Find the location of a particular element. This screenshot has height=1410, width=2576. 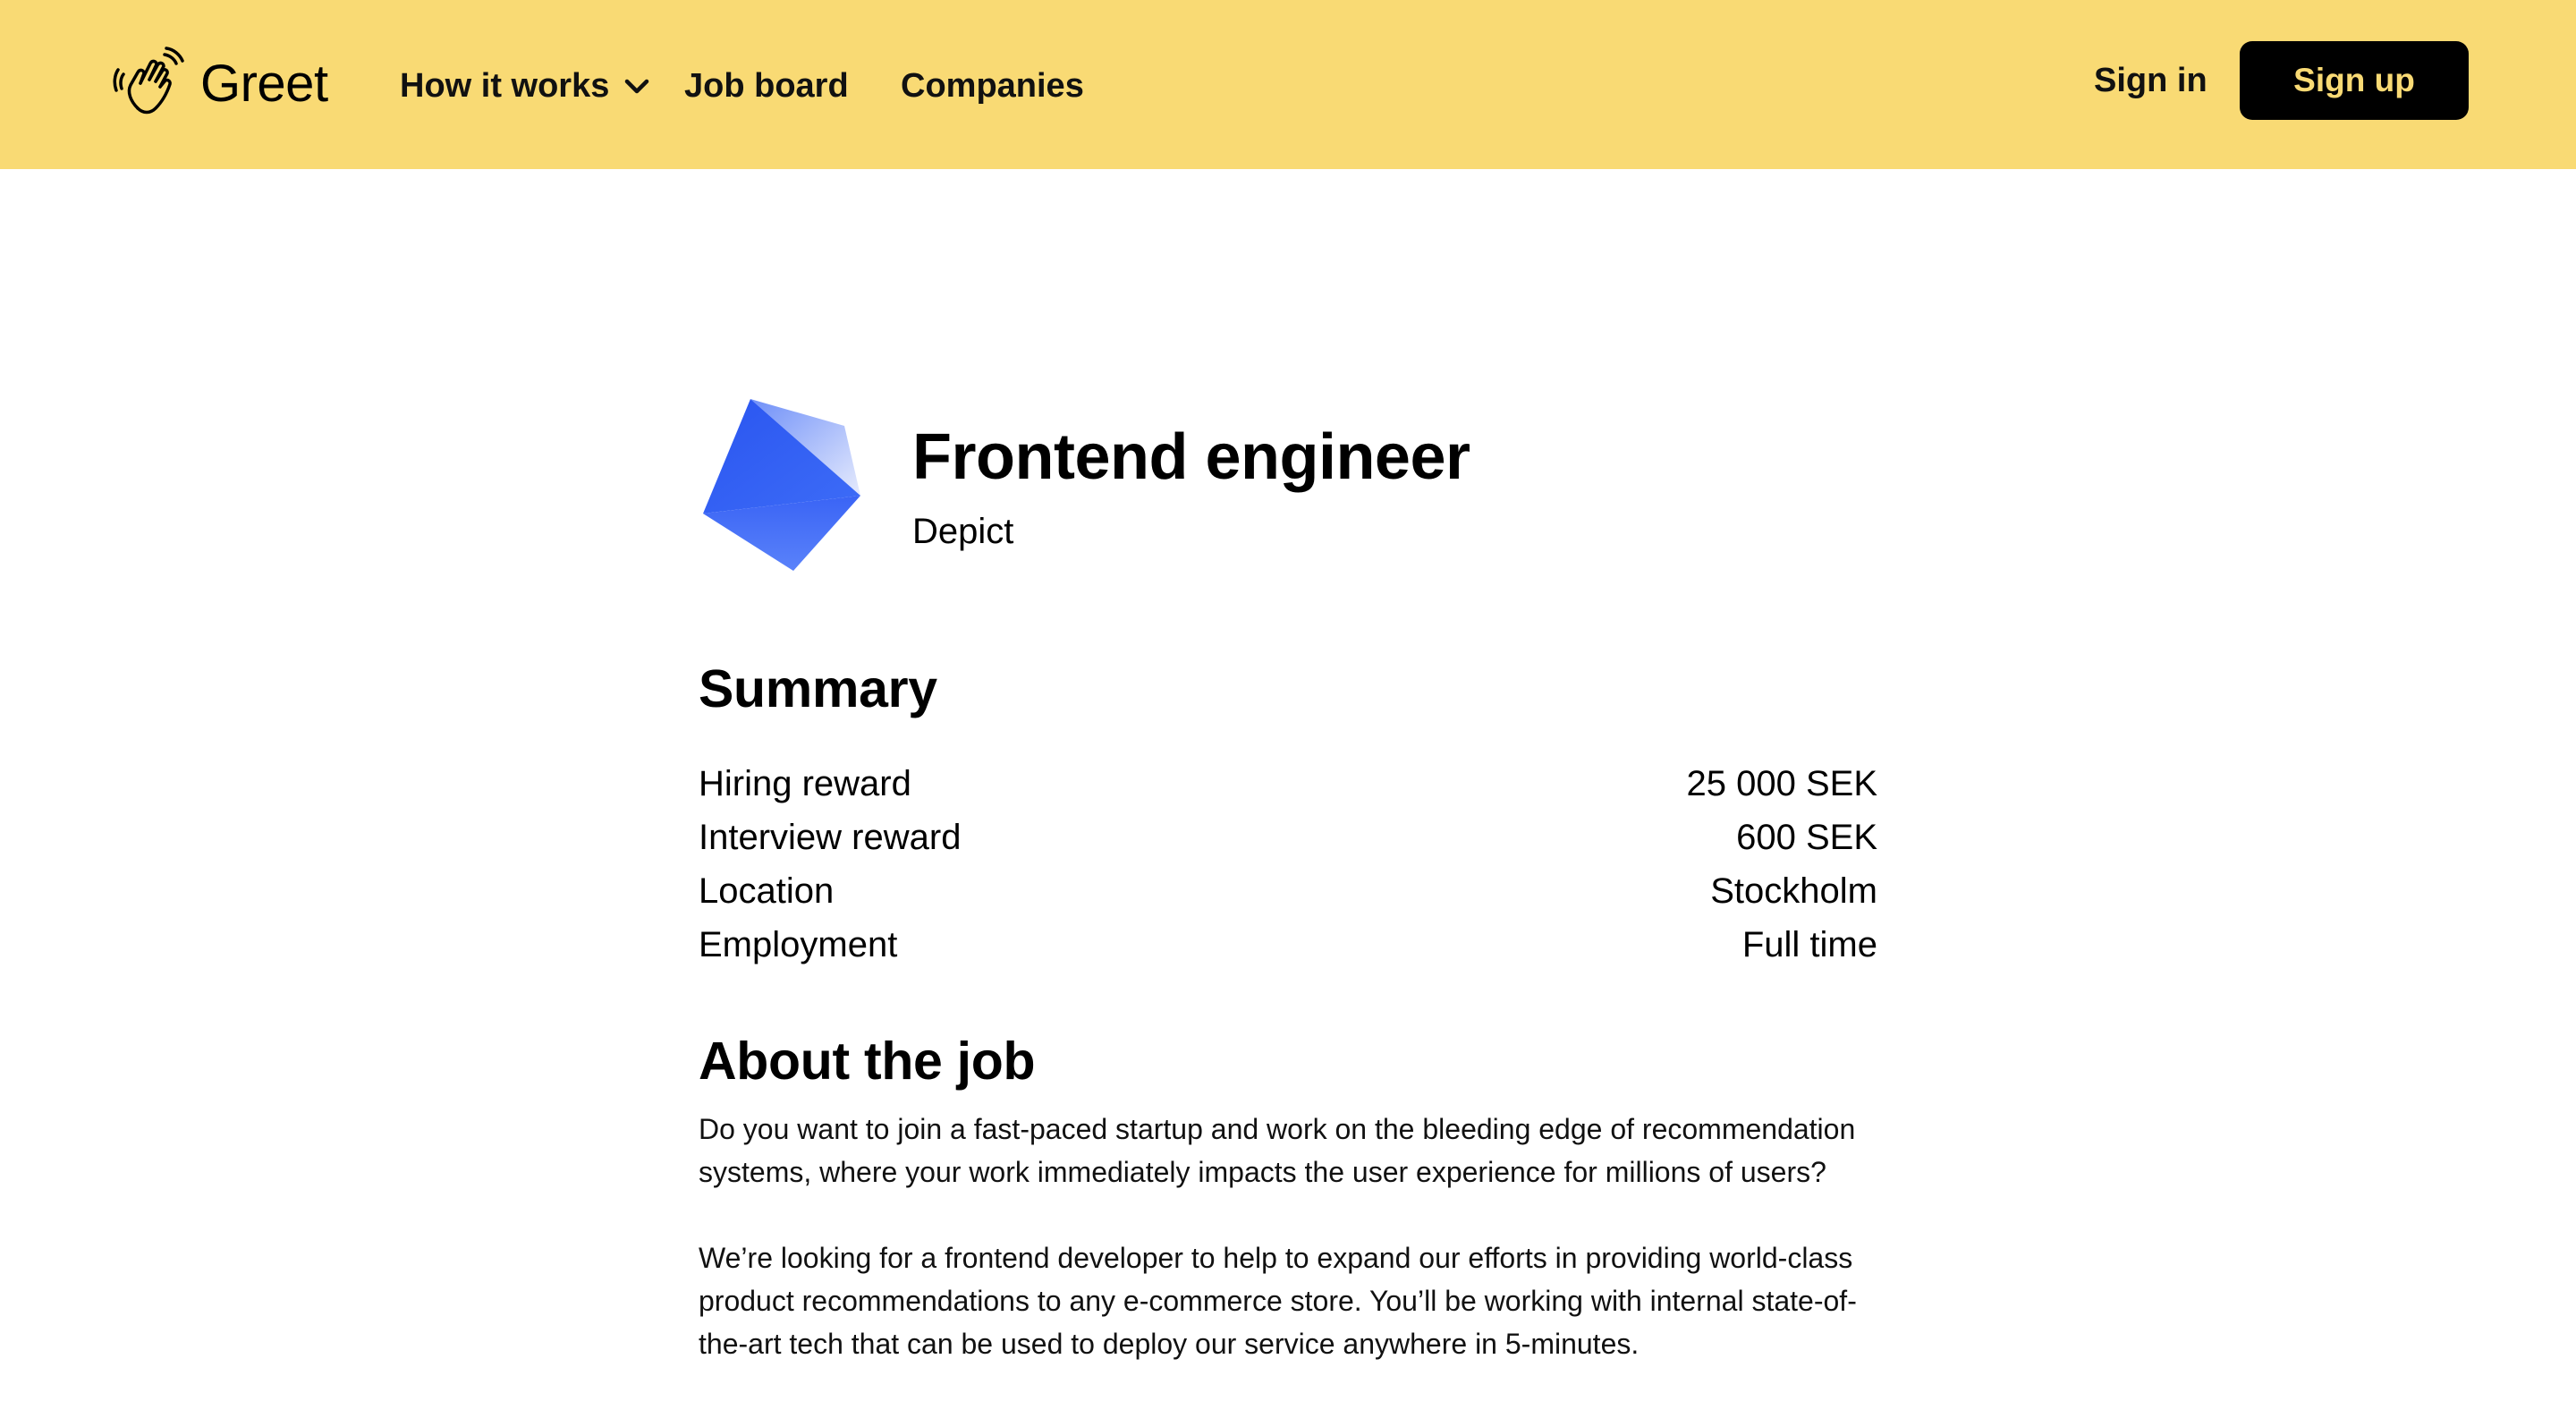

summary-value: Full time is located at coordinates (1809, 944).